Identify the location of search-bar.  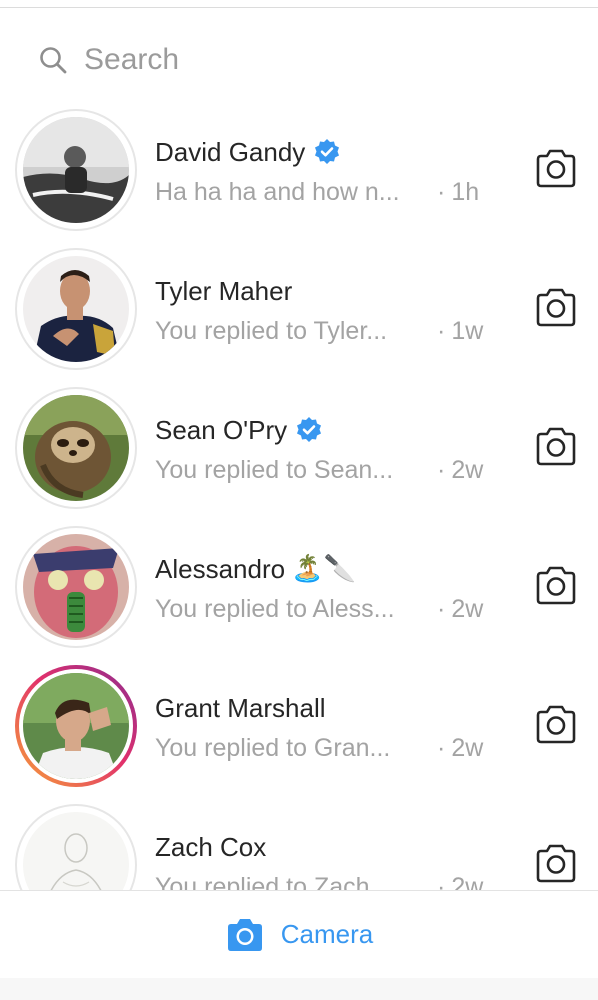
(299, 60).